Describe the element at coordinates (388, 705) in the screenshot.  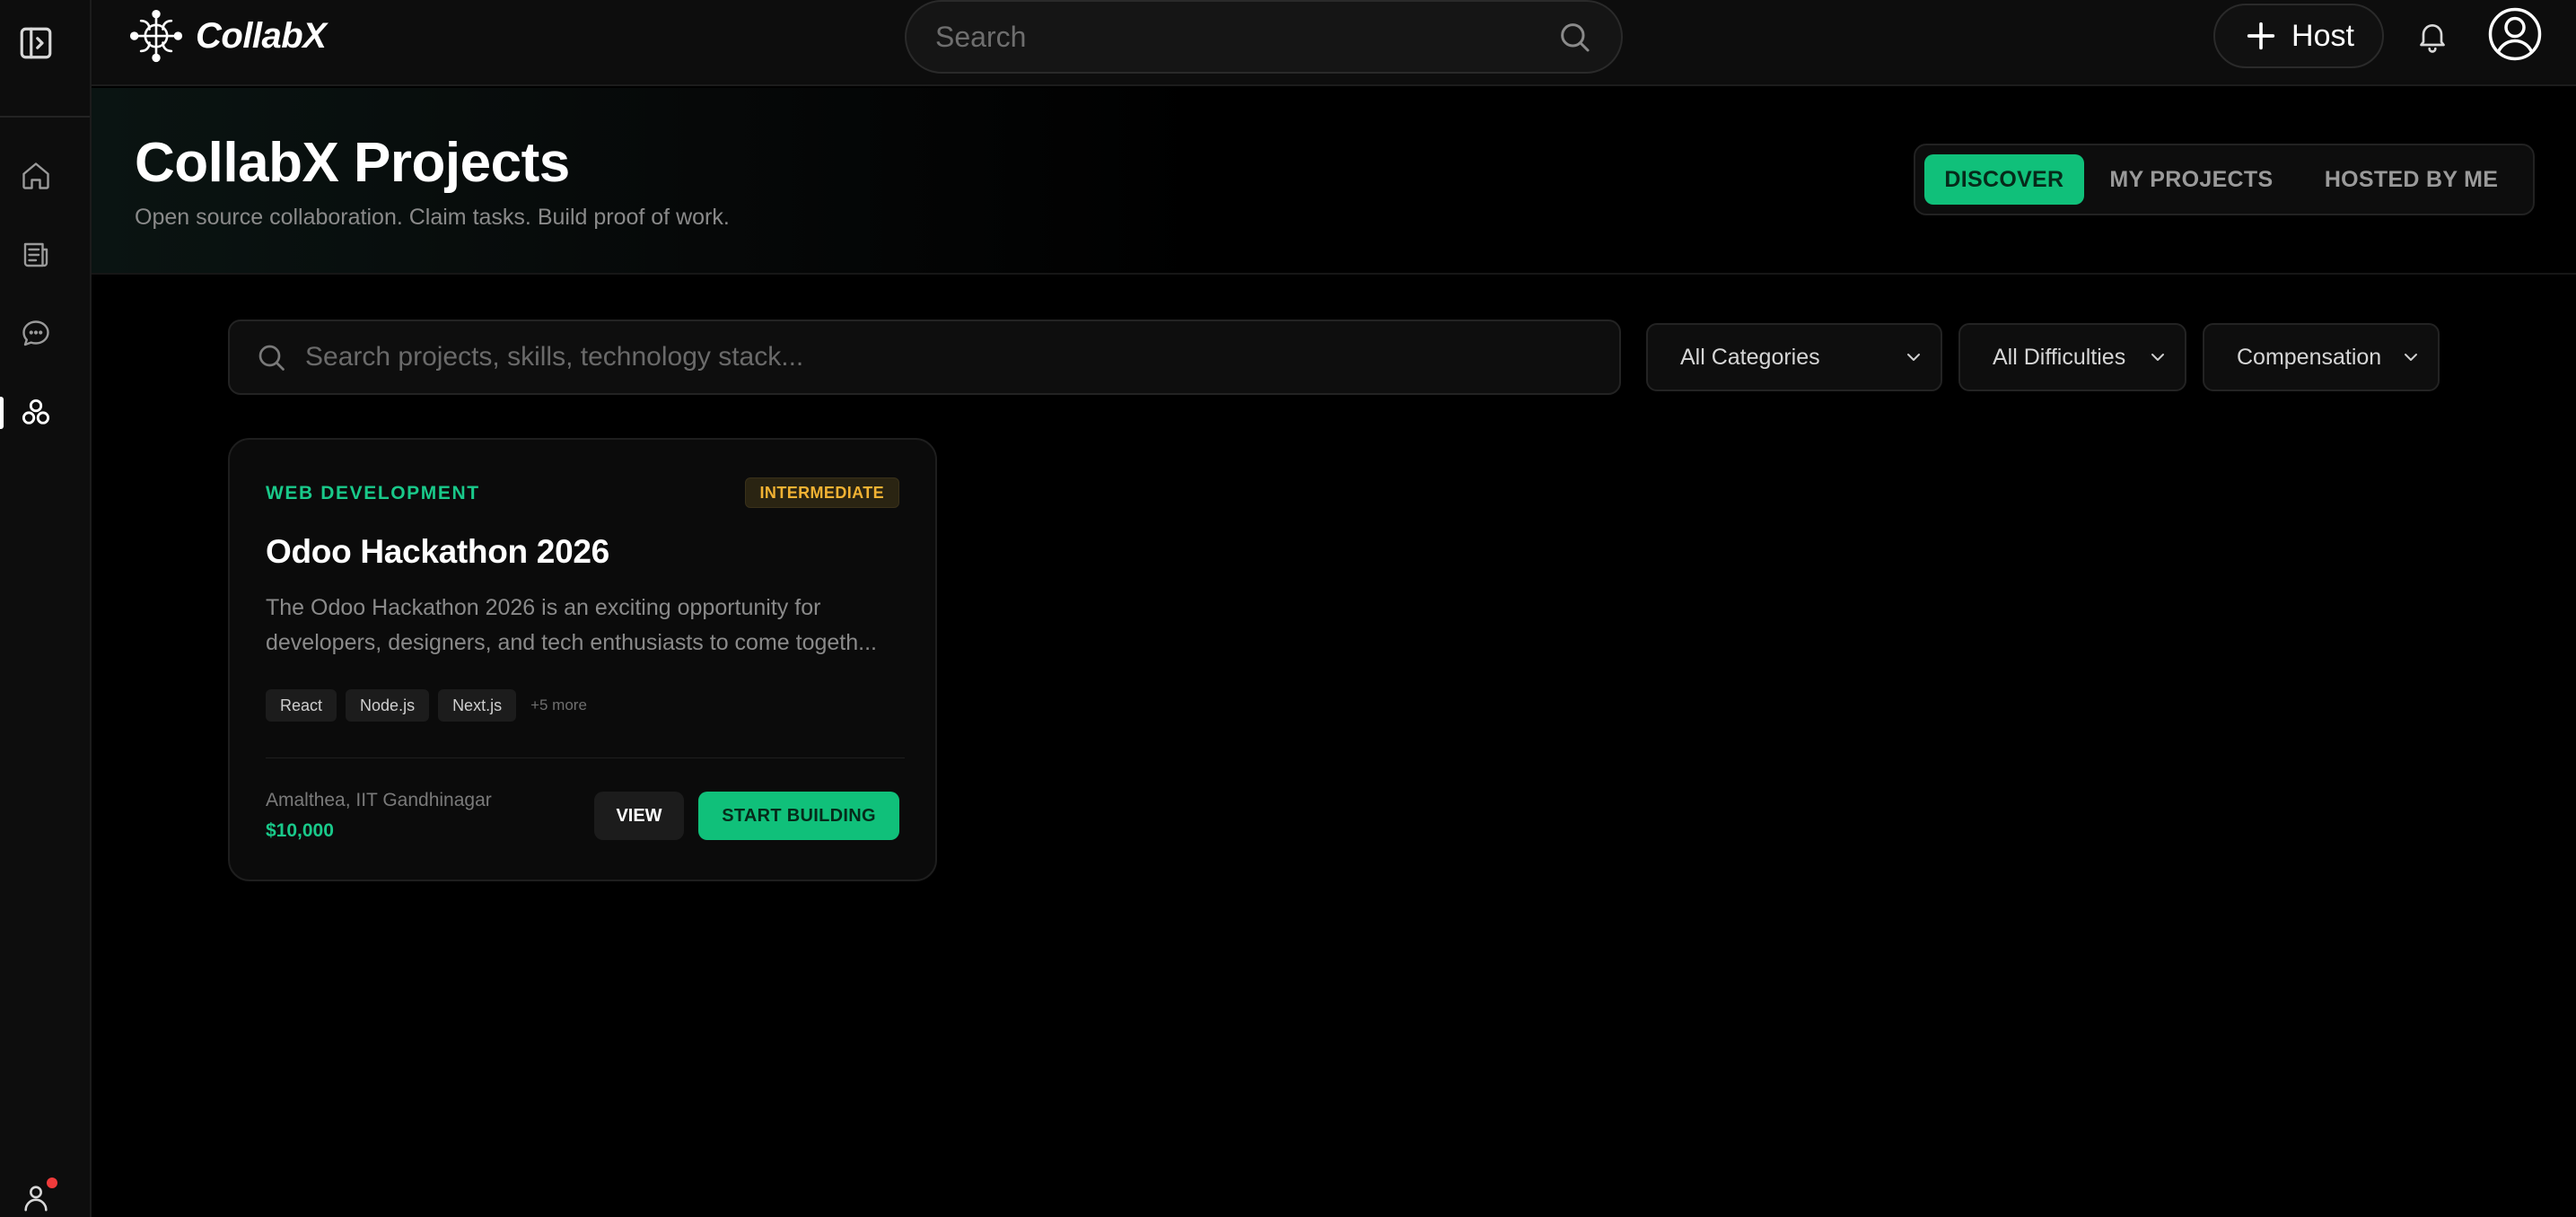
I see `tech-tag: Node.js` at that location.